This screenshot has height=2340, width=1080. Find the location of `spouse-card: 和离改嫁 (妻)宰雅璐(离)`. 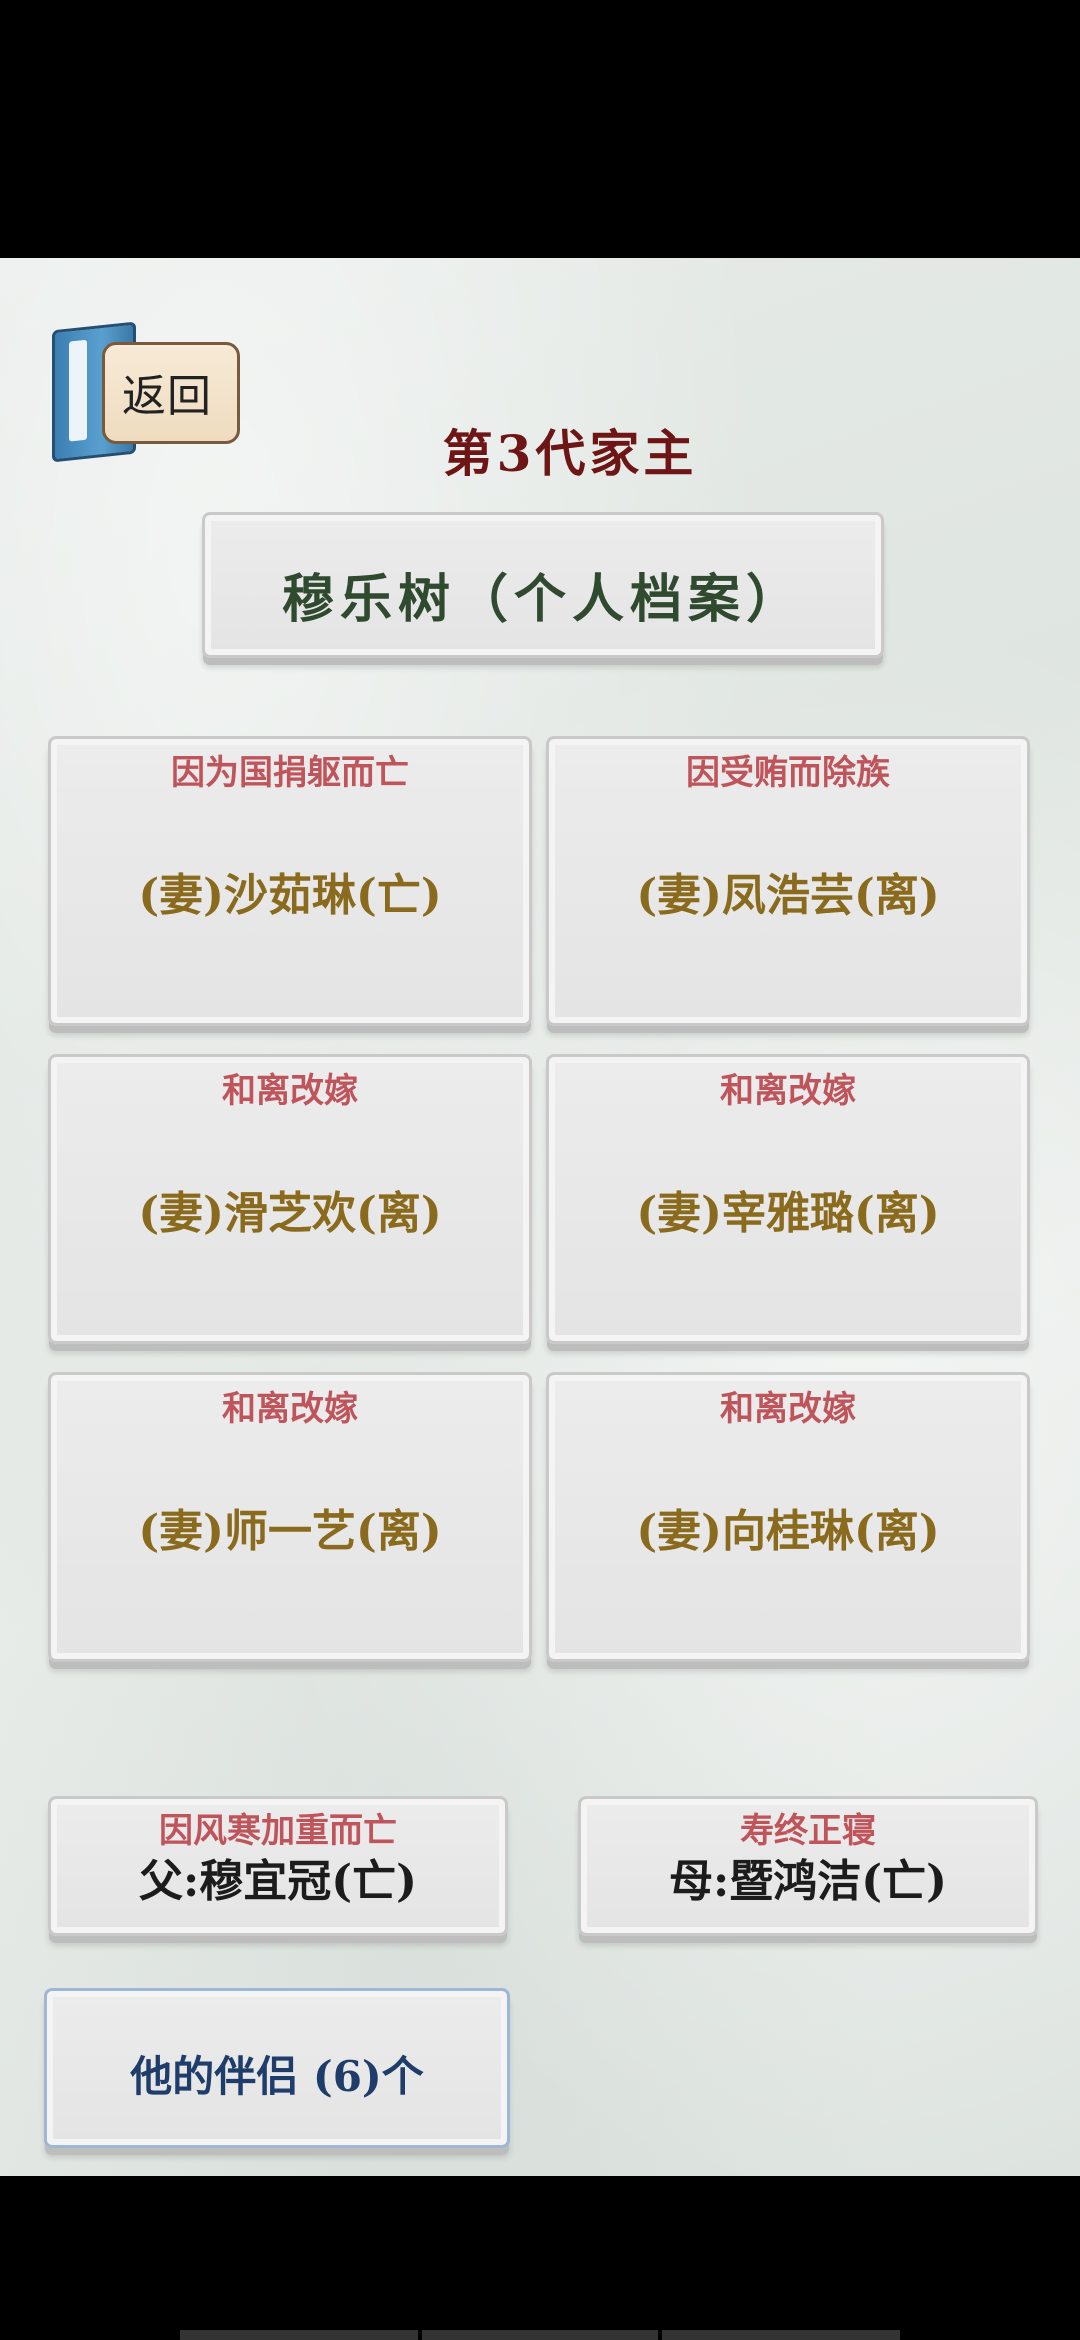

spouse-card: 和离改嫁 (妻)宰雅璐(离) is located at coordinates (788, 1199).